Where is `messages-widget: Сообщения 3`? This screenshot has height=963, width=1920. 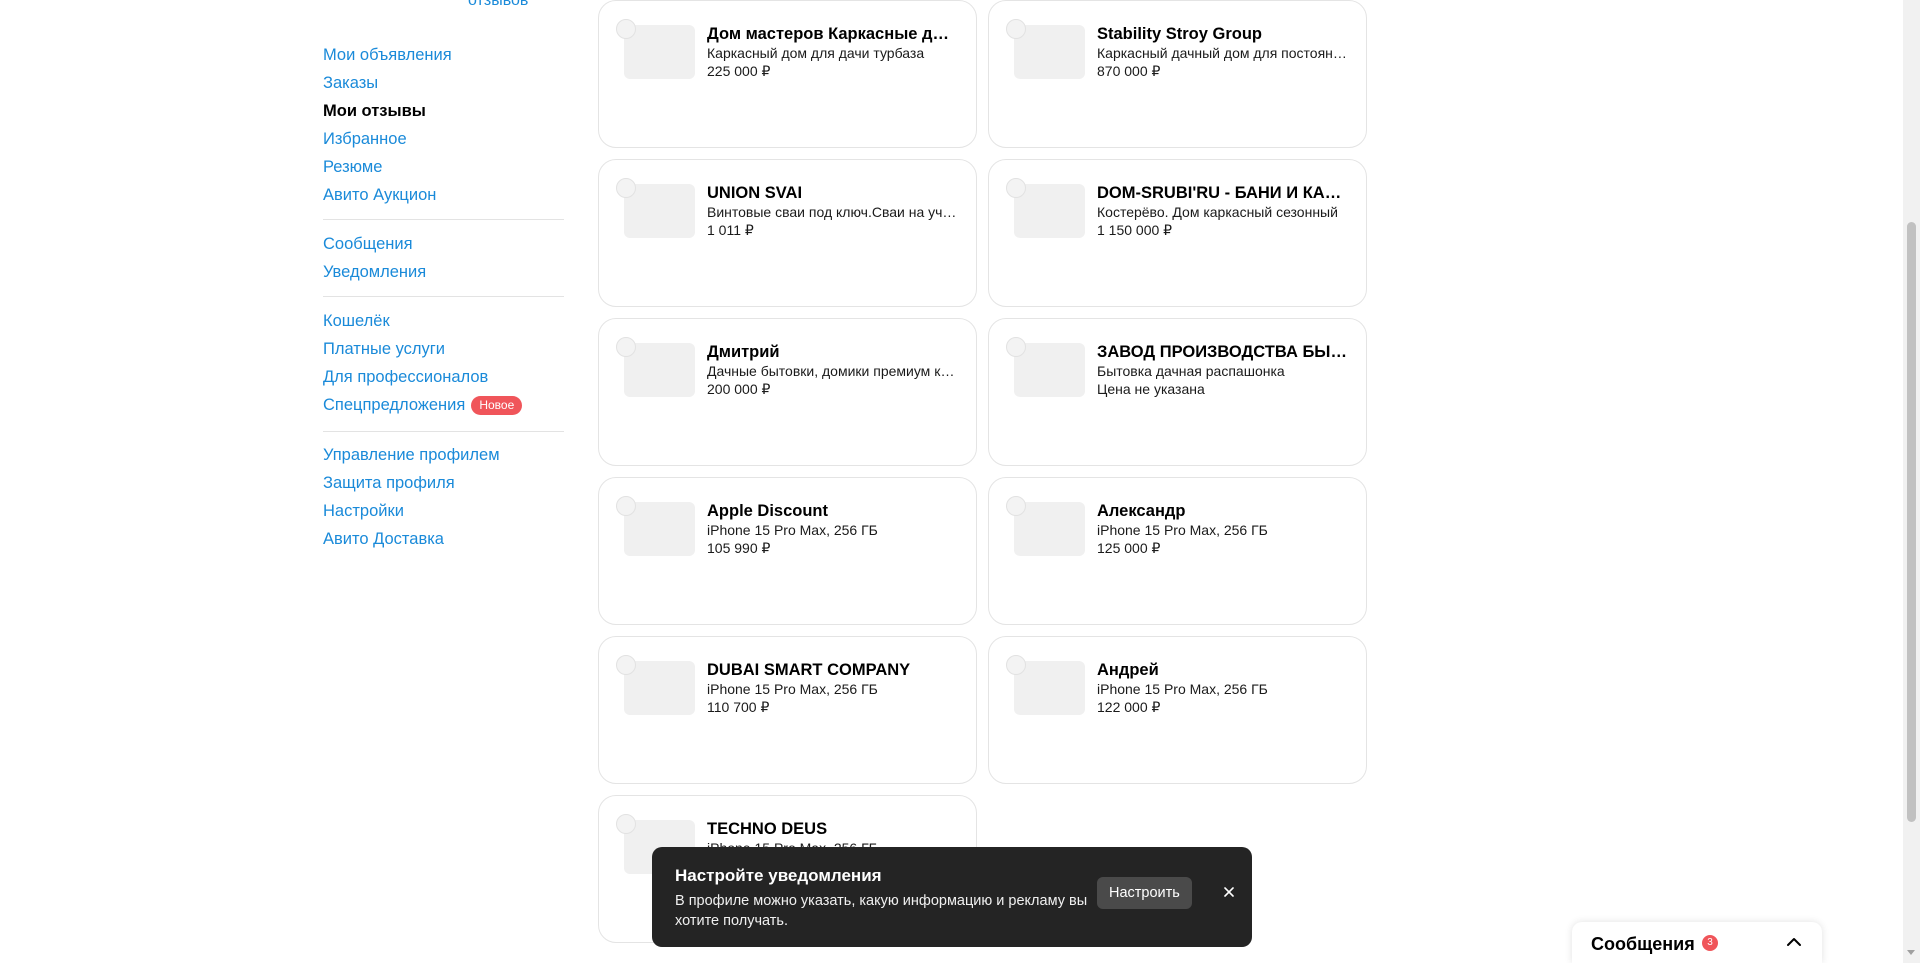
messages-widget: Сообщения 3 is located at coordinates (1697, 942).